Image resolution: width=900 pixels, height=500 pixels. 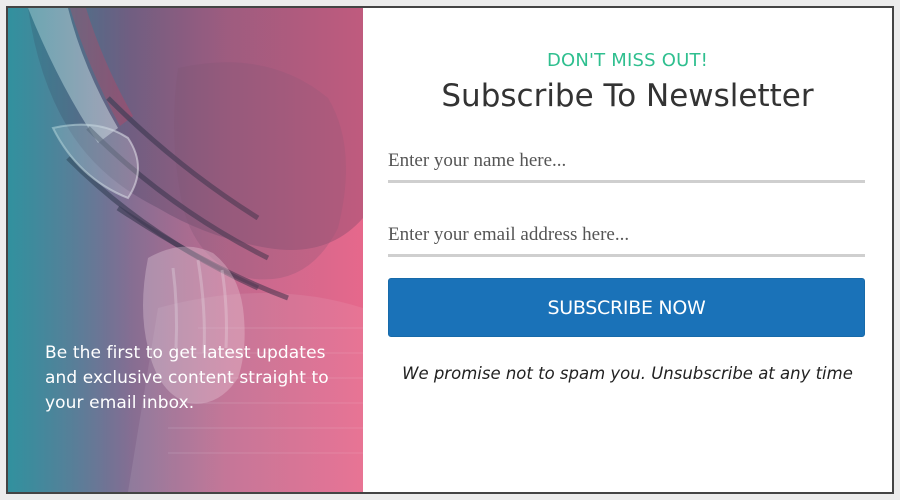 What do you see at coordinates (626, 307) in the screenshot?
I see `subscribe-button: SUBSCRIBE NOW` at bounding box center [626, 307].